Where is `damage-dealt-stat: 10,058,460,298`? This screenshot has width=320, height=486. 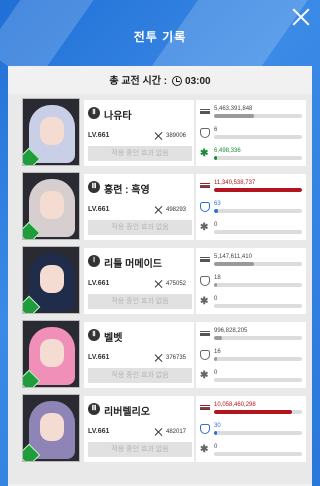
damage-dealt-stat: 10,058,460,298 is located at coordinates (252, 412).